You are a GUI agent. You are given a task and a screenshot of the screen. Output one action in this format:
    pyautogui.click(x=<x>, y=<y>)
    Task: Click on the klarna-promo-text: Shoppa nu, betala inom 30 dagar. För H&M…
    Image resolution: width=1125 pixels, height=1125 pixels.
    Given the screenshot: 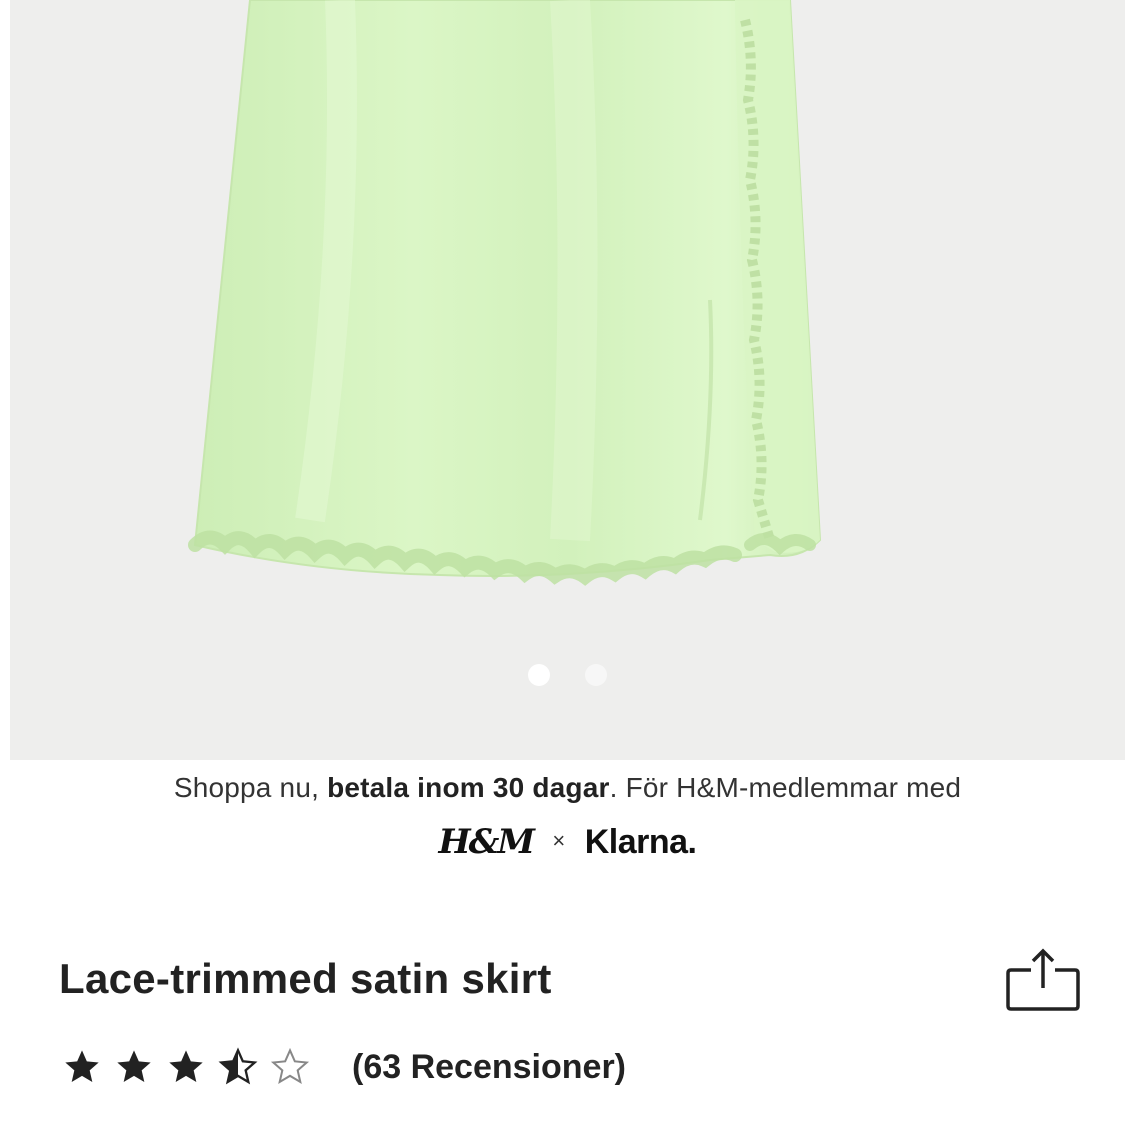 What is the action you would take?
    pyautogui.click(x=567, y=788)
    